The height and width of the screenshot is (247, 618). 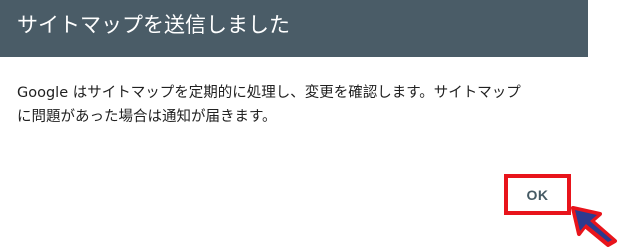 I want to click on dialog-message-line: に問題があった場合は通知が届きます。, so click(x=147, y=117).